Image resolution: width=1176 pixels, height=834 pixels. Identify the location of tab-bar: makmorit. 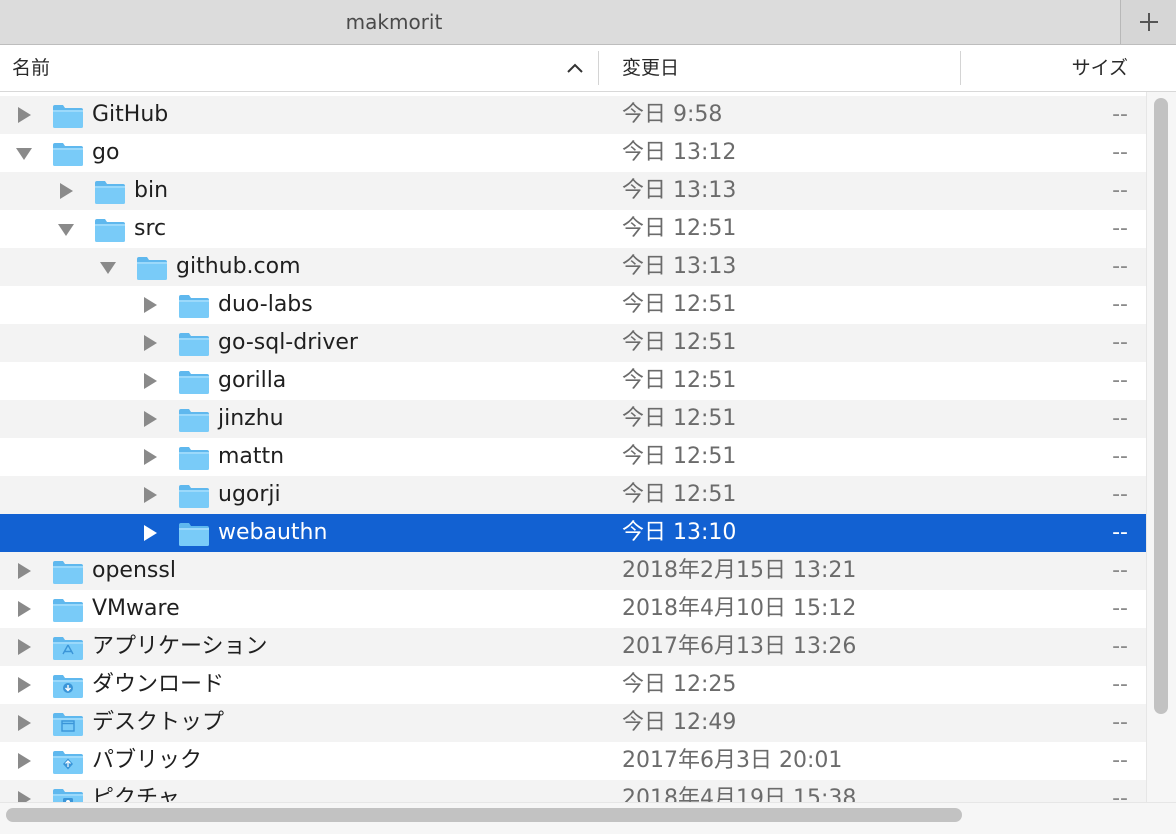
(588, 22).